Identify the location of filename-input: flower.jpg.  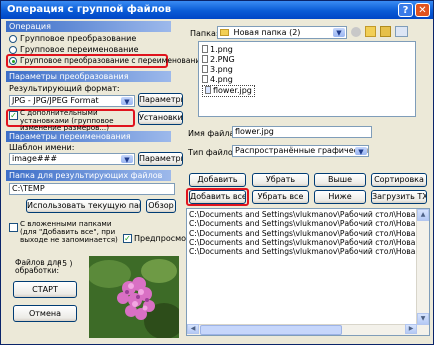
(302, 132).